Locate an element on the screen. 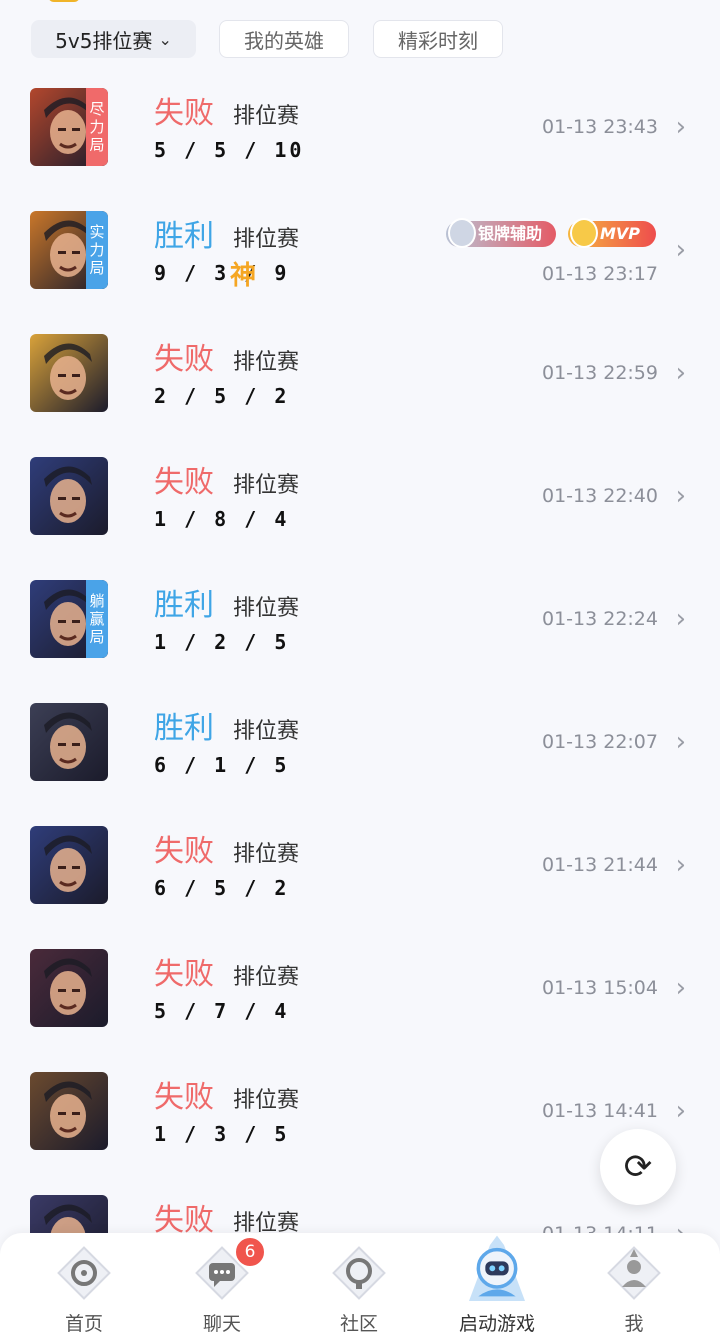  tab-label: 我 is located at coordinates (634, 1324).